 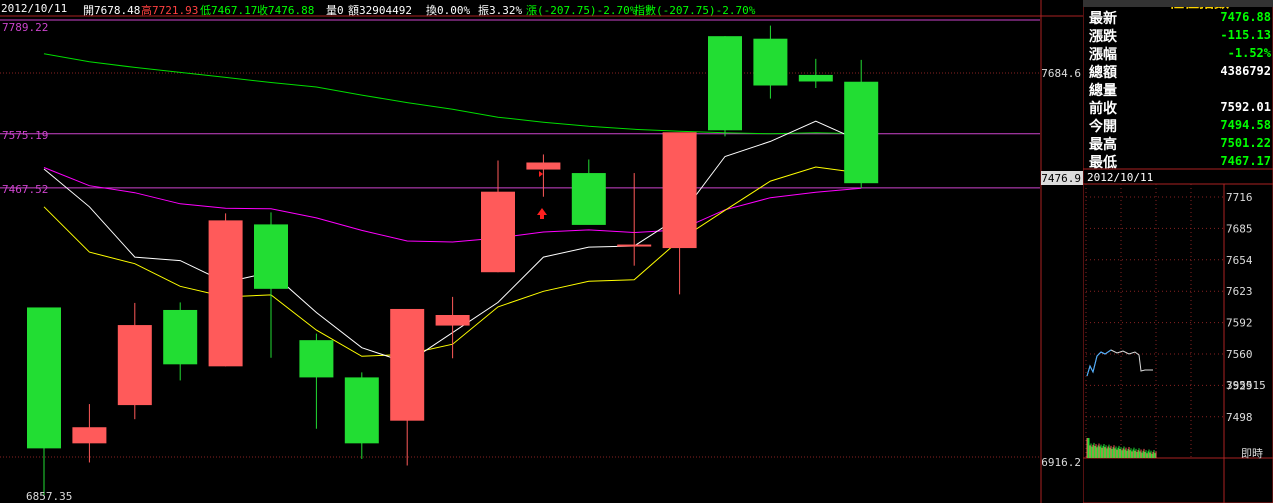 I want to click on intraday-chart: 77167685765476237592756075297498395515, so click(x=1178, y=251).